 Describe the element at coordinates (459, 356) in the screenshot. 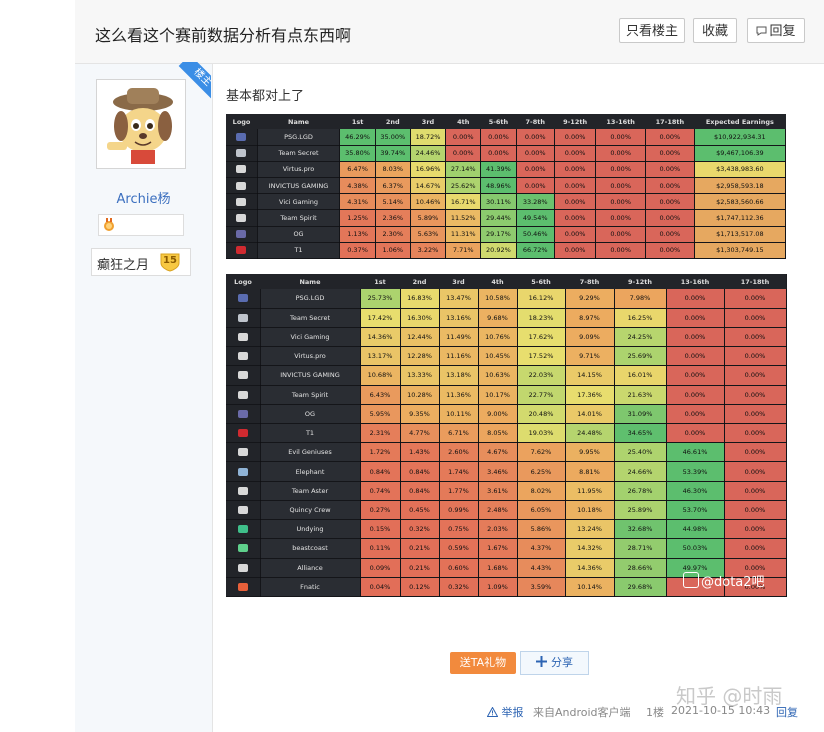

I see `probability-cell: 11.16%` at that location.